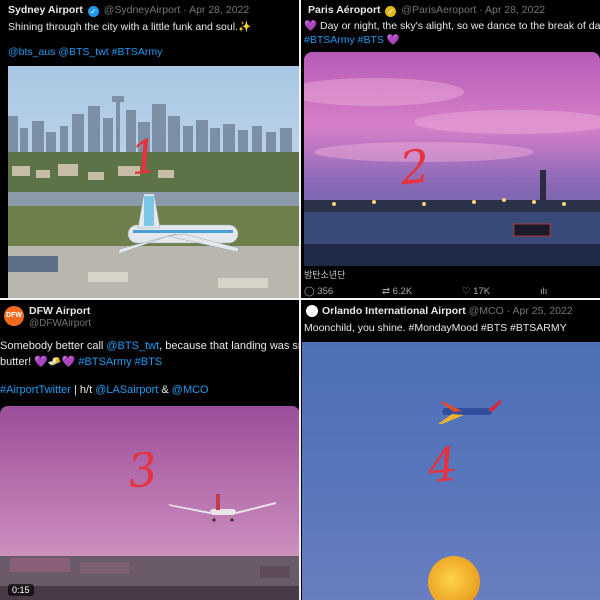 The height and width of the screenshot is (600, 600). What do you see at coordinates (352, 39) in the screenshot?
I see `tweet-tags: #BTSArmy #BTS 💜` at bounding box center [352, 39].